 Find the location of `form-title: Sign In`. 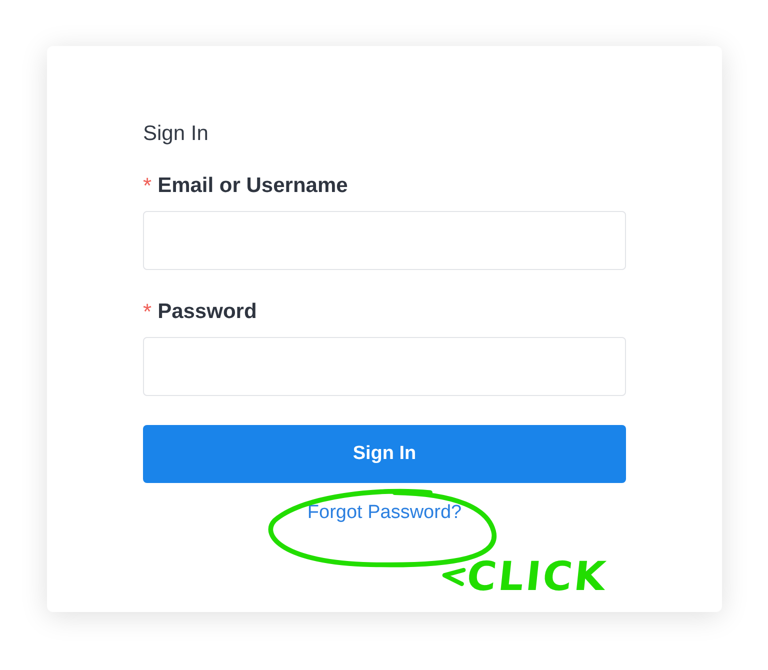

form-title: Sign In is located at coordinates (176, 134).